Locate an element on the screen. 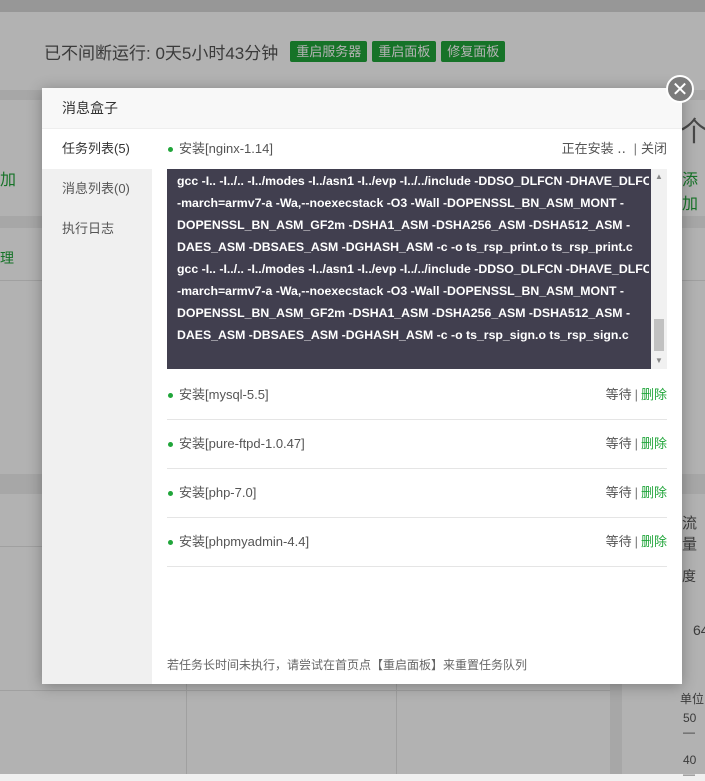 The image size is (705, 781). tab-task-list: 任务列表(5) is located at coordinates (97, 149).